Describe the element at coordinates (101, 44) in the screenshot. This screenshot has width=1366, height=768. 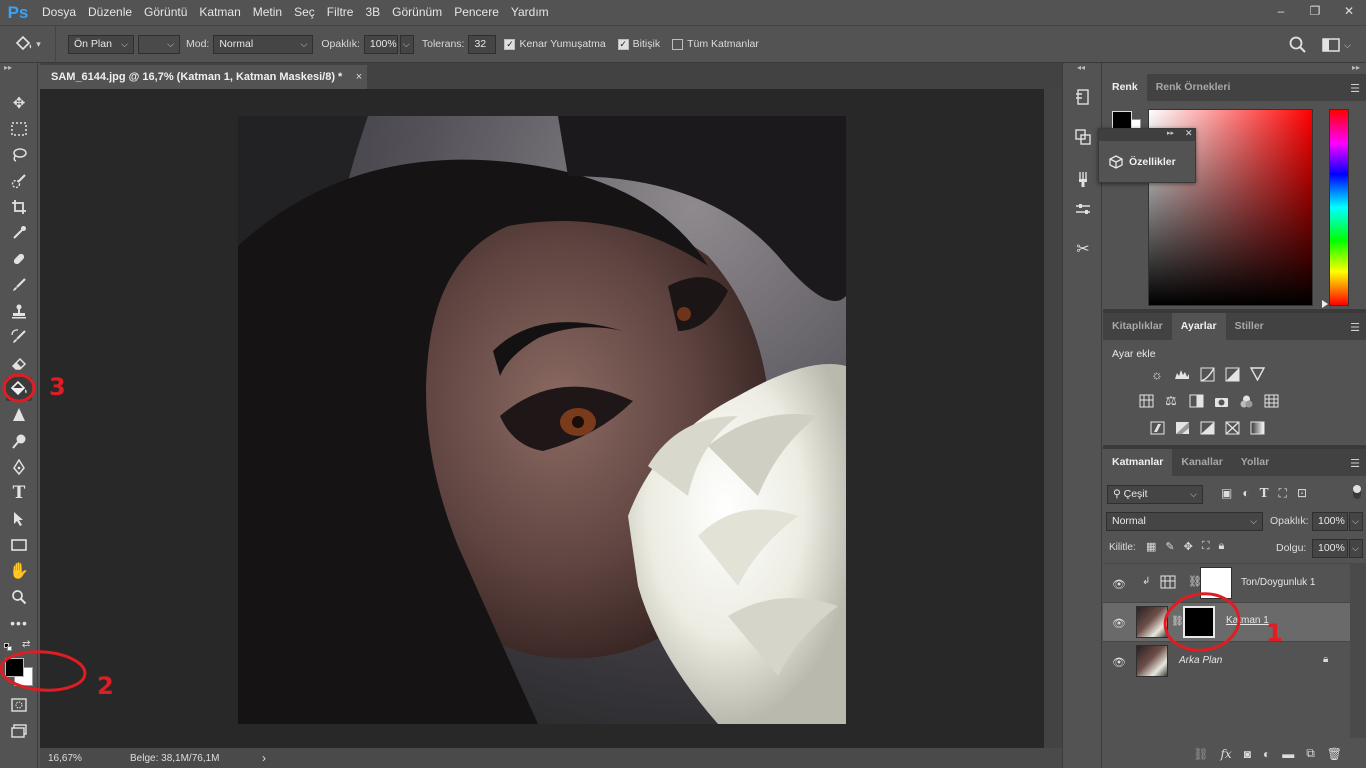
I see `fill-source-select: Ön Plan ⌵` at that location.